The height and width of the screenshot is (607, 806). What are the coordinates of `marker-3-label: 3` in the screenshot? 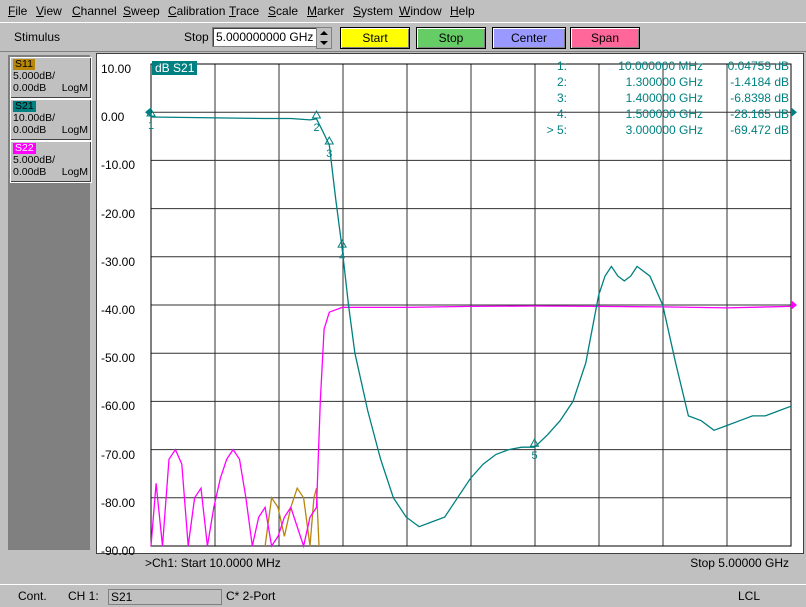 It's located at (329, 154).